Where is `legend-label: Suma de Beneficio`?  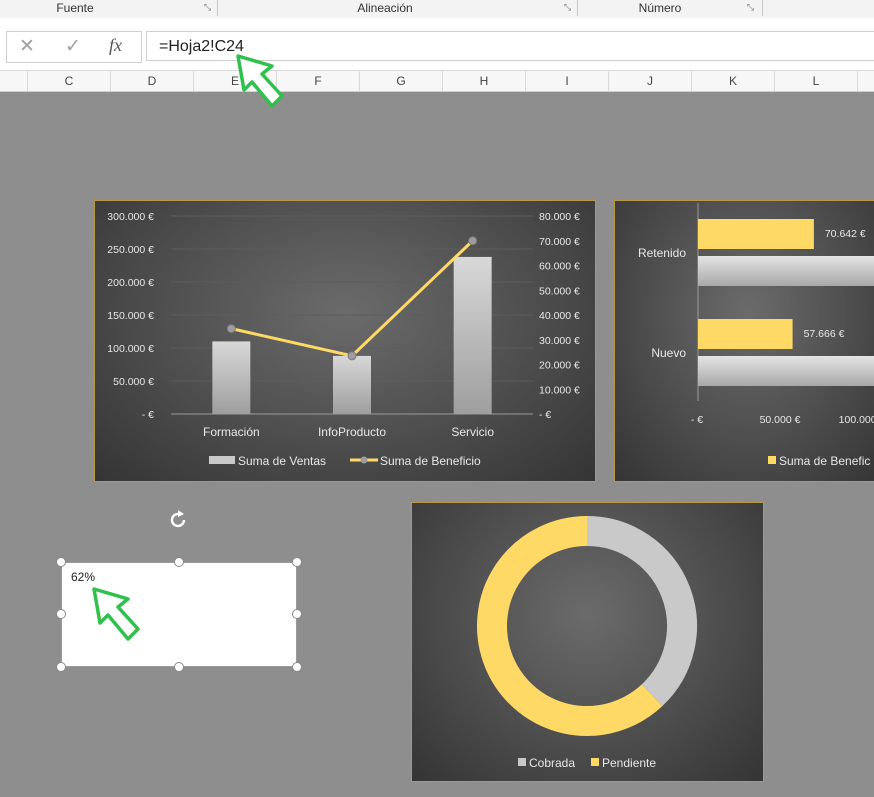
legend-label: Suma de Beneficio is located at coordinates (430, 461).